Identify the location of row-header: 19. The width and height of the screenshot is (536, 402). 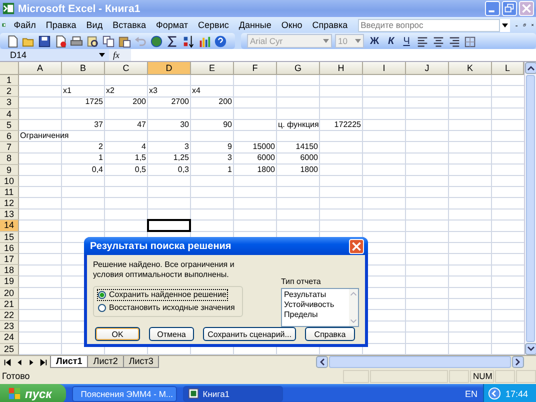
(9, 282).